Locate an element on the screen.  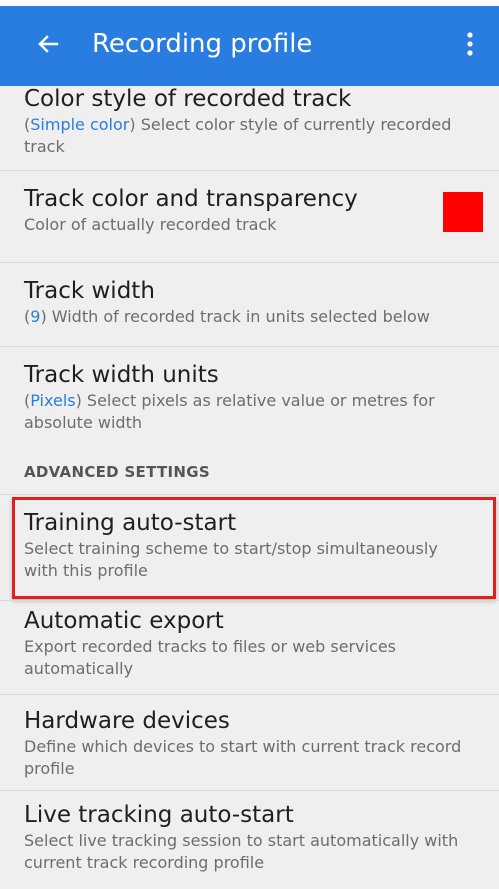
pref-title: Training auto-start is located at coordinates (130, 523).